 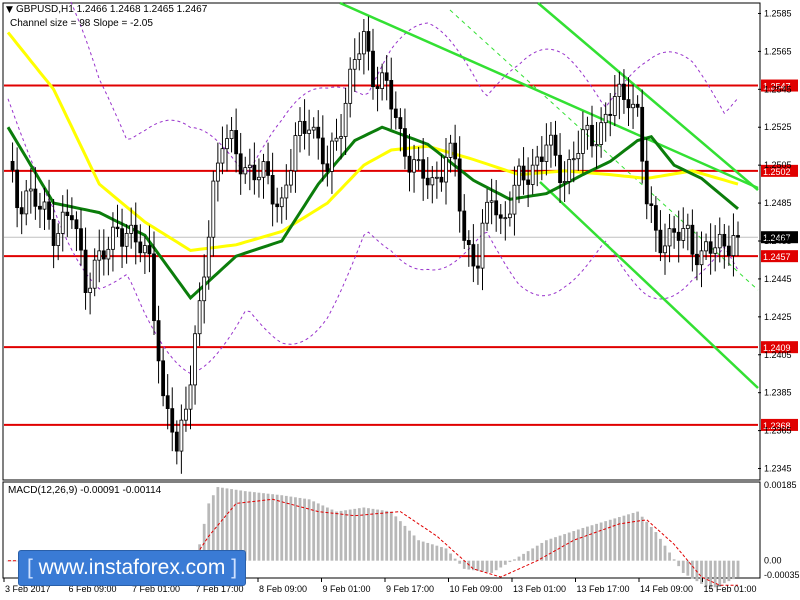 I want to click on y-tick-label: 1.2425, so click(x=778, y=317).